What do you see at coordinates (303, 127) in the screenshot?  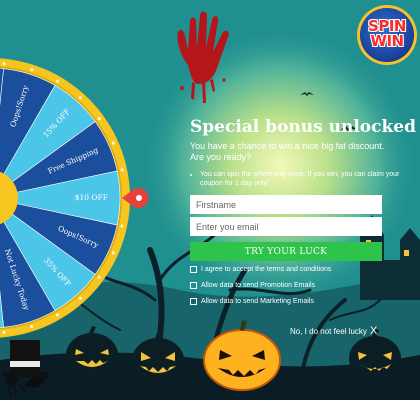 I see `headline: Special bonus unlocked` at bounding box center [303, 127].